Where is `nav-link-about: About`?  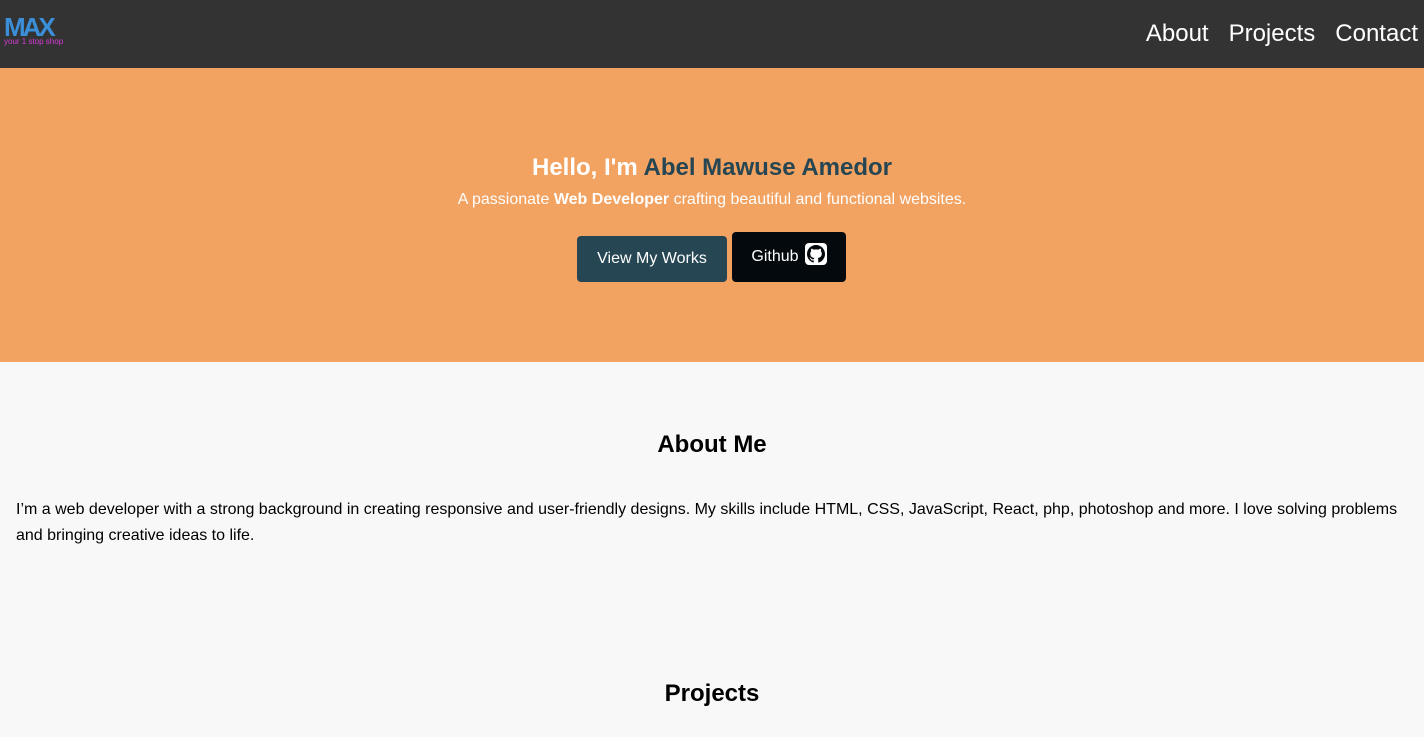 nav-link-about: About is located at coordinates (1177, 34).